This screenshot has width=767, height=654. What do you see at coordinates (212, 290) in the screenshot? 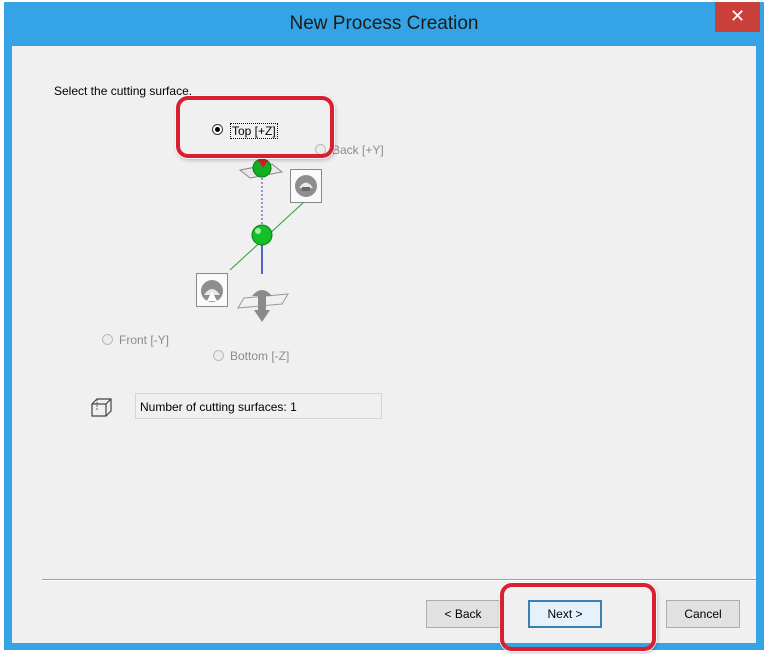
I see `view-front-icon` at bounding box center [212, 290].